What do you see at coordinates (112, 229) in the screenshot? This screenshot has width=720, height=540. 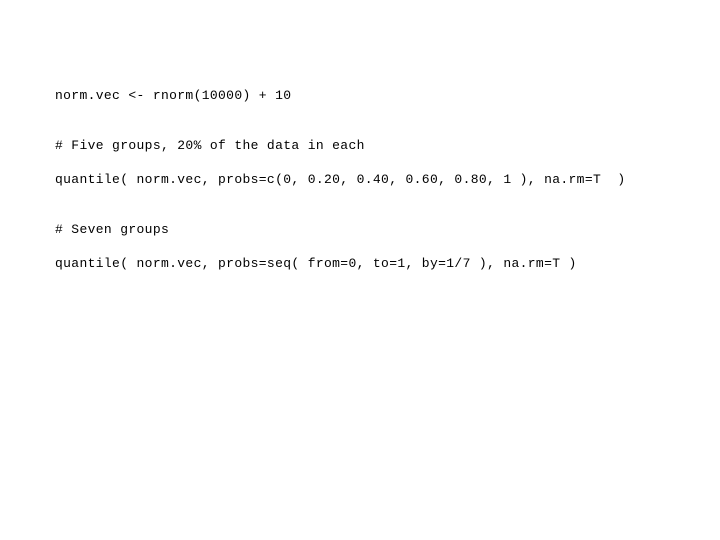 I see `code-comment-seven-groups: # Seven groups` at bounding box center [112, 229].